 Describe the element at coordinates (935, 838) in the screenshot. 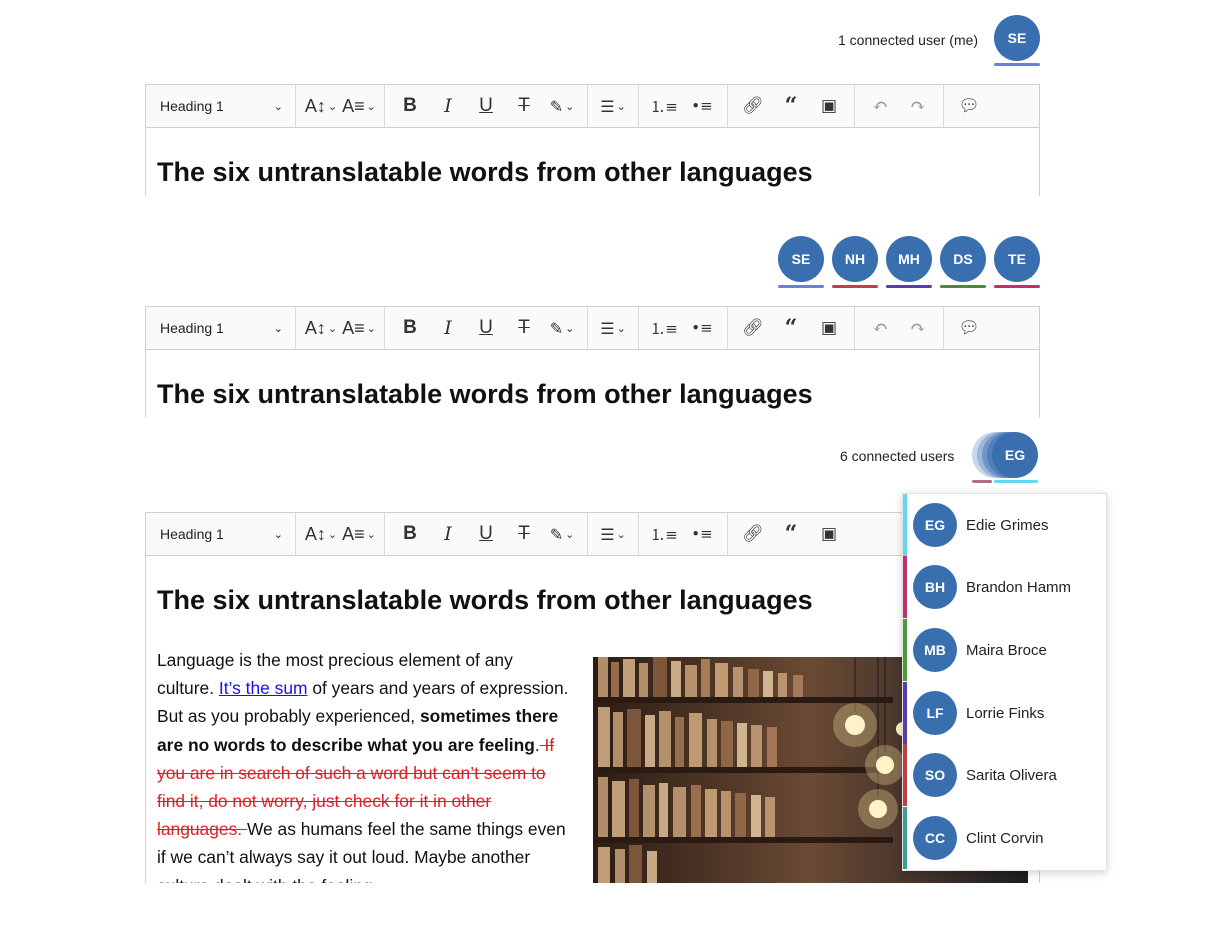

I see `avatar: CC` at that location.